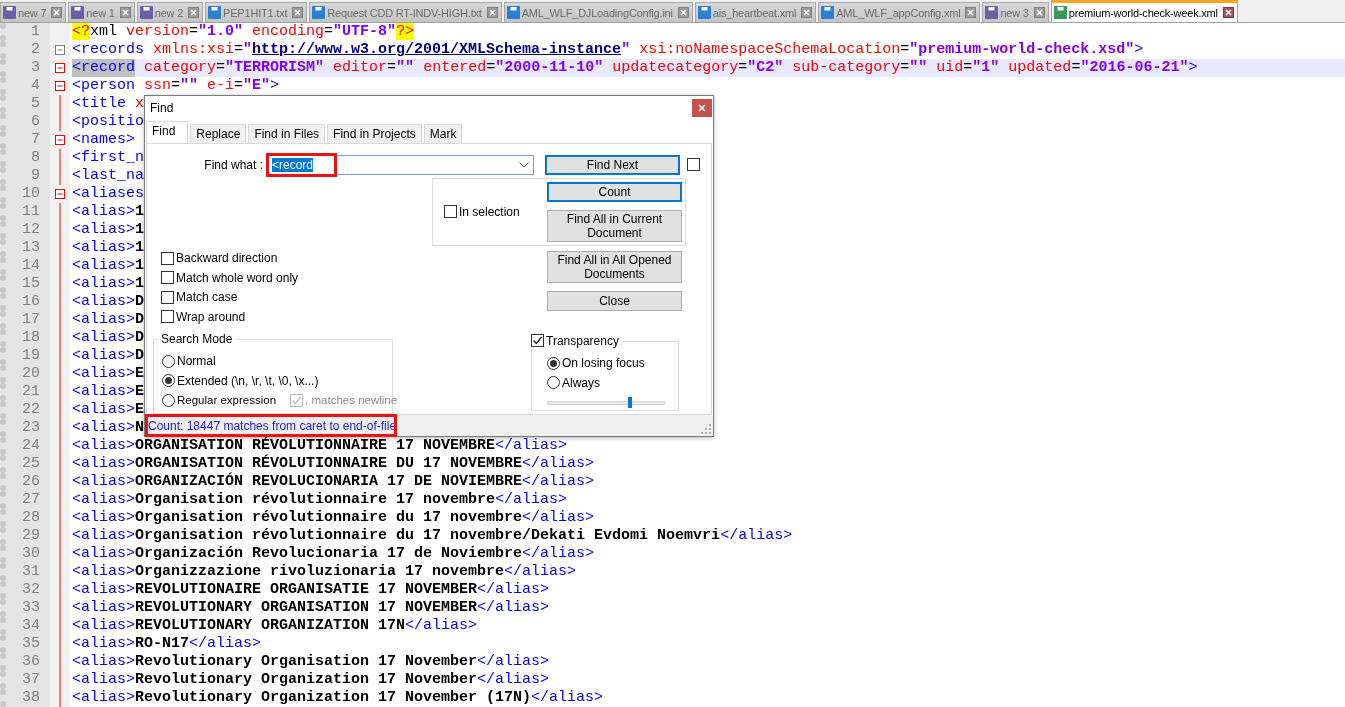  I want to click on dialog-button: Find All in All Opened Documents, so click(614, 266).